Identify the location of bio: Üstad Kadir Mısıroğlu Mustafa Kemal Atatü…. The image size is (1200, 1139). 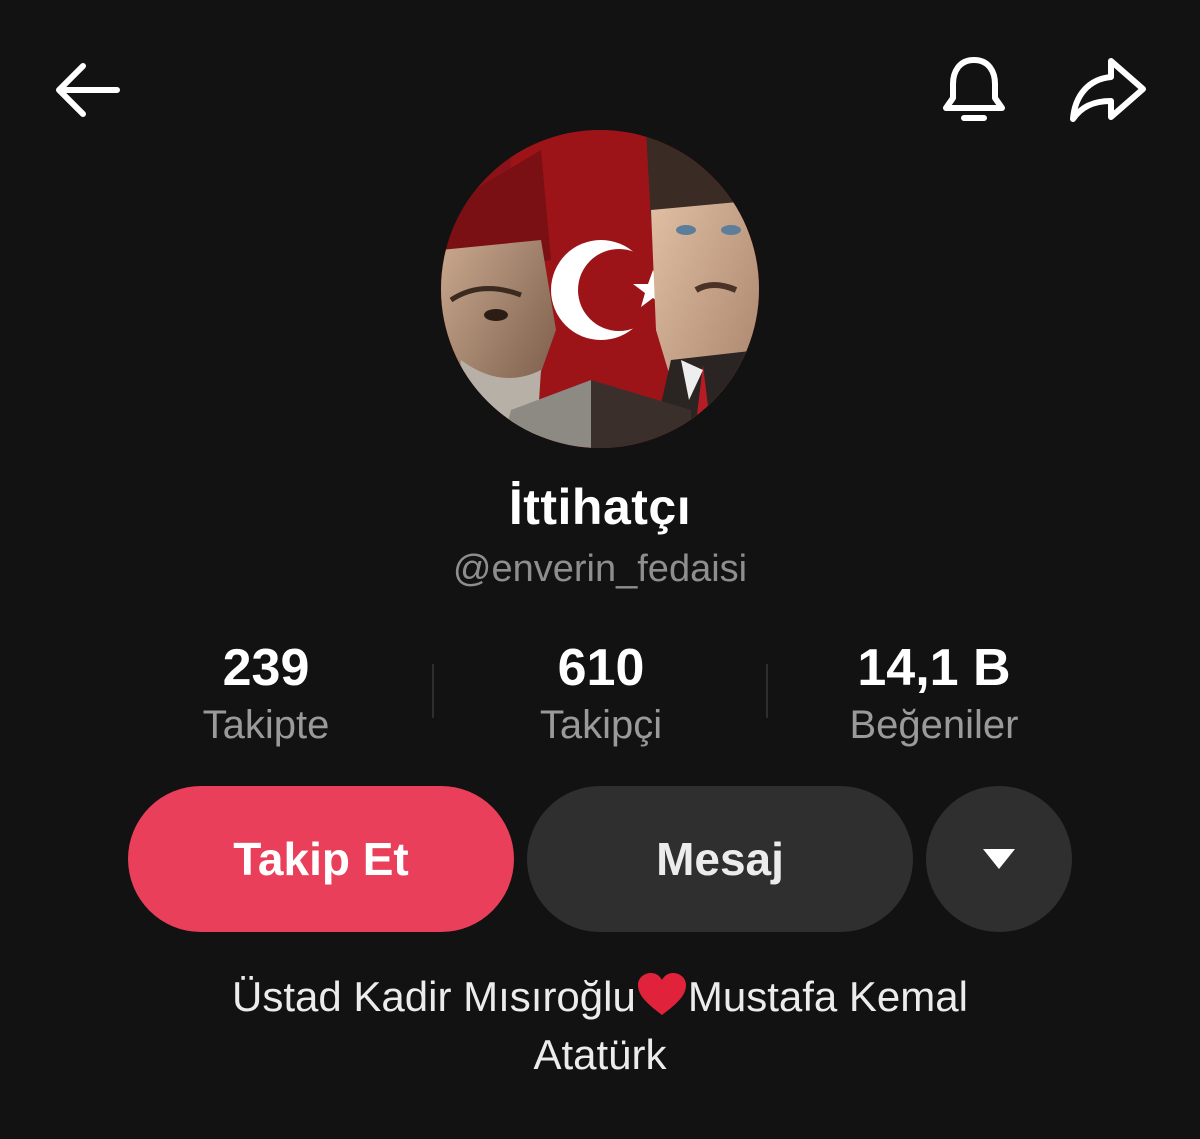
(600, 1026).